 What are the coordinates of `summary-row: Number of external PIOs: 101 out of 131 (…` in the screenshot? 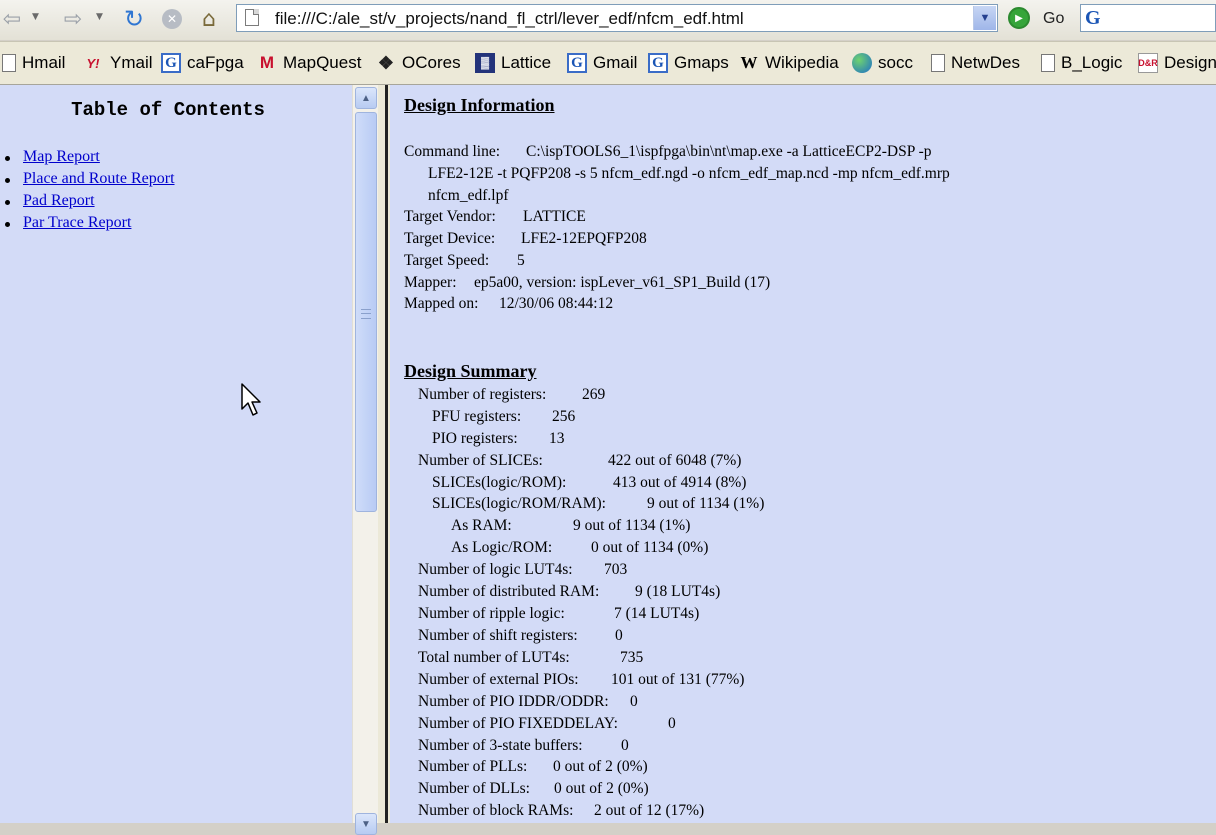 It's located at (581, 680).